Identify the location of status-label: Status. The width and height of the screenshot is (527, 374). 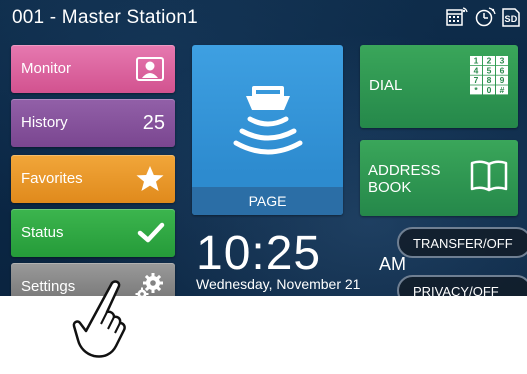
(42, 232).